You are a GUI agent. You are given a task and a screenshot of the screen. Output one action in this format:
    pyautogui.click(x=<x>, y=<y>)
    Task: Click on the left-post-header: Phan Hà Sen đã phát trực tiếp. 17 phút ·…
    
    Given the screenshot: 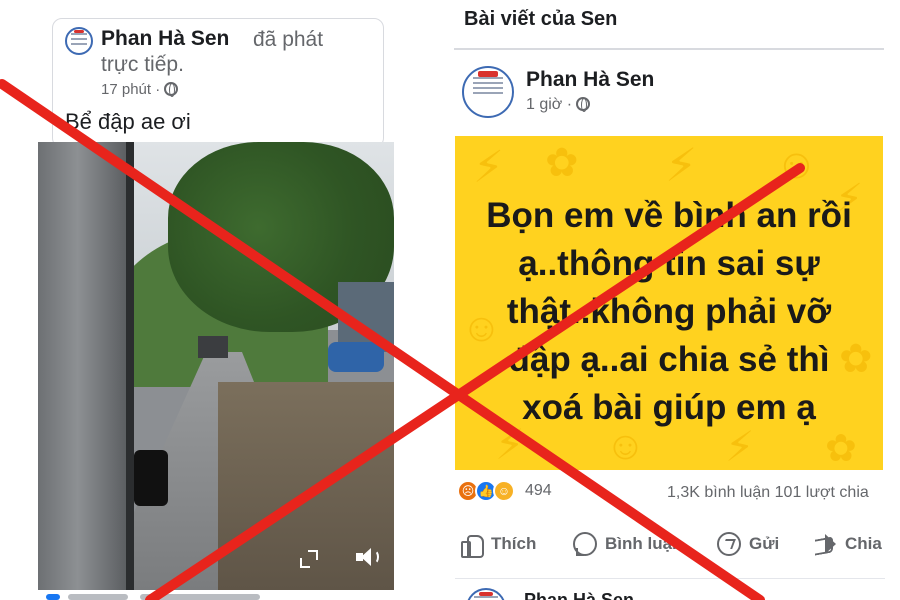 What is the action you would take?
    pyautogui.click(x=218, y=83)
    